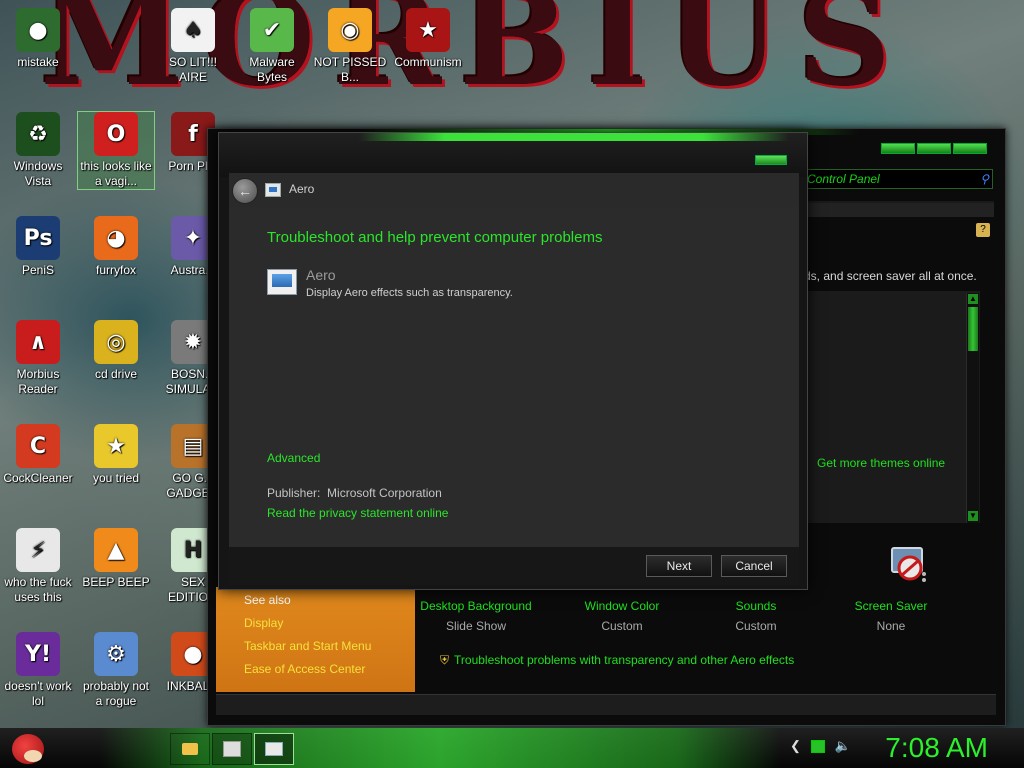  I want to click on window-caption-buttons, so click(934, 148).